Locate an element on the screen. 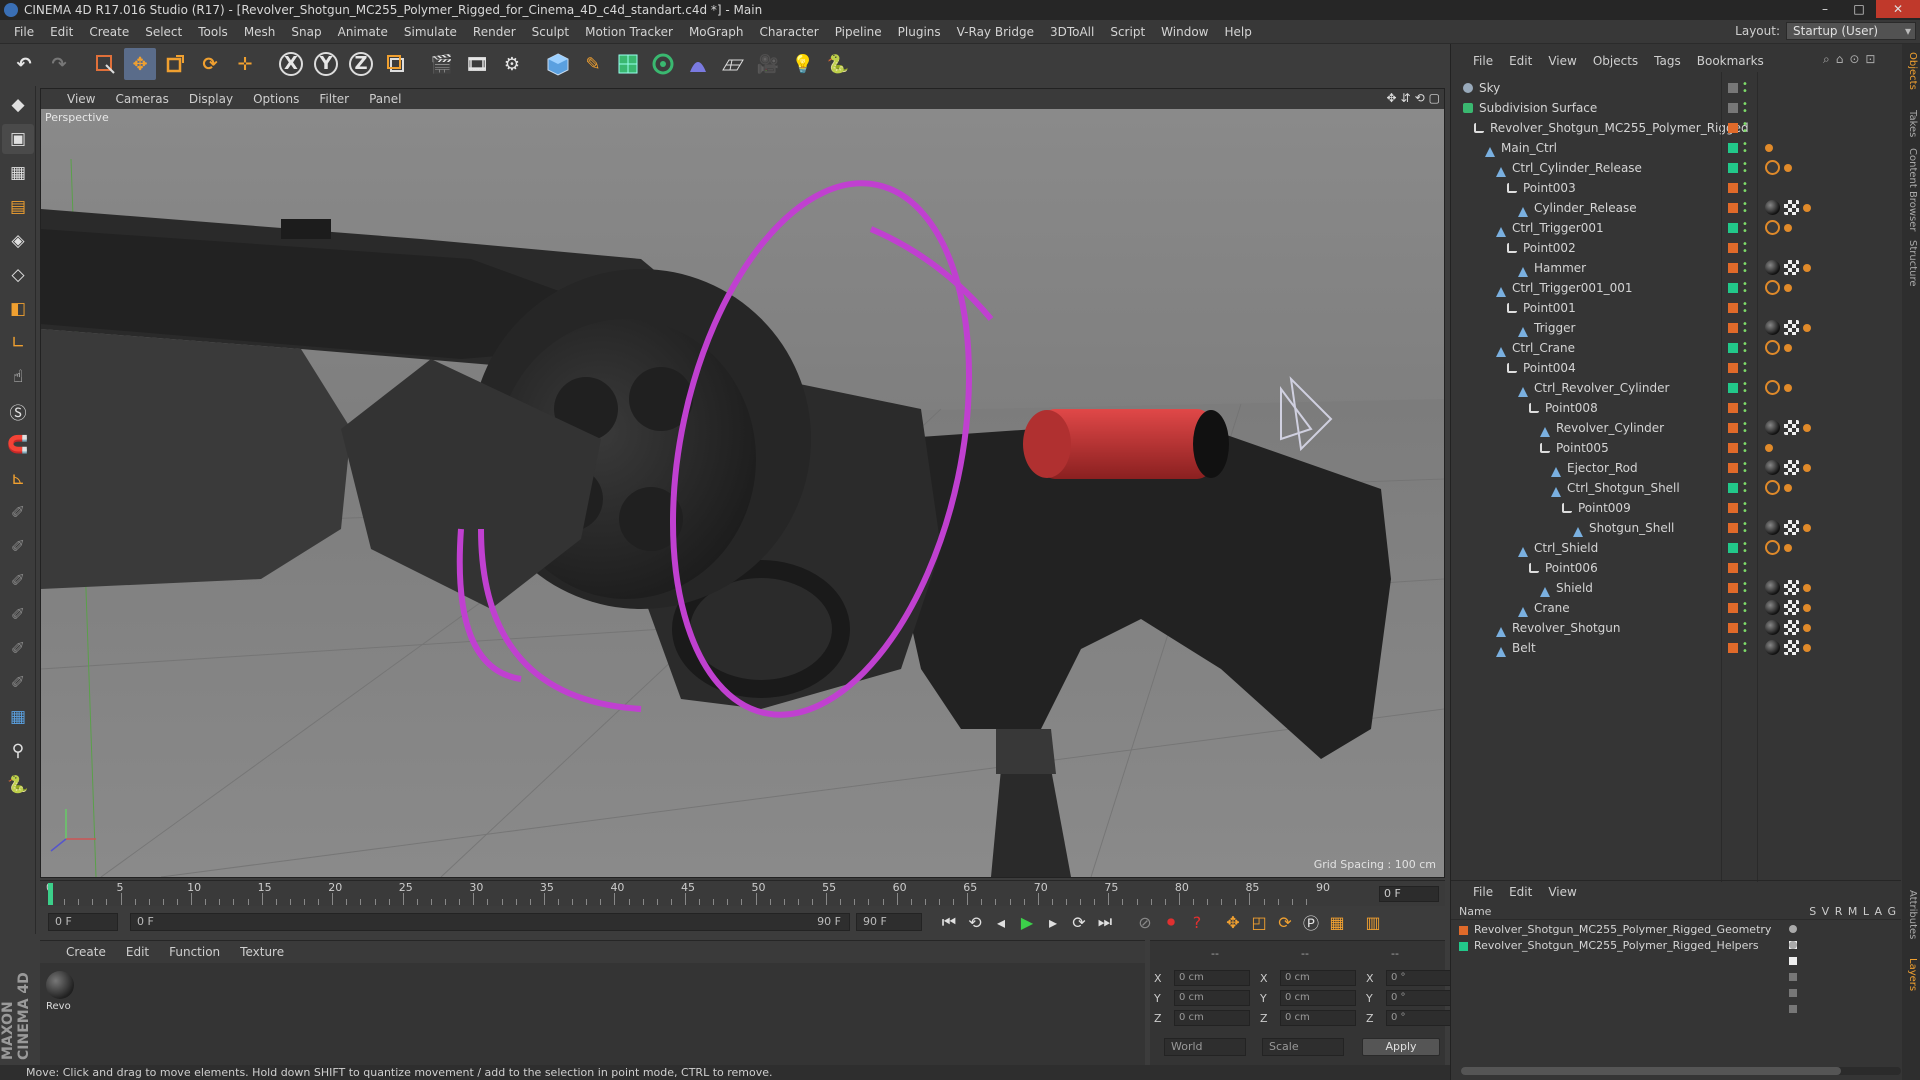 This screenshot has width=1920, height=1080. z-axis-lock-button: Z is located at coordinates (361, 64).